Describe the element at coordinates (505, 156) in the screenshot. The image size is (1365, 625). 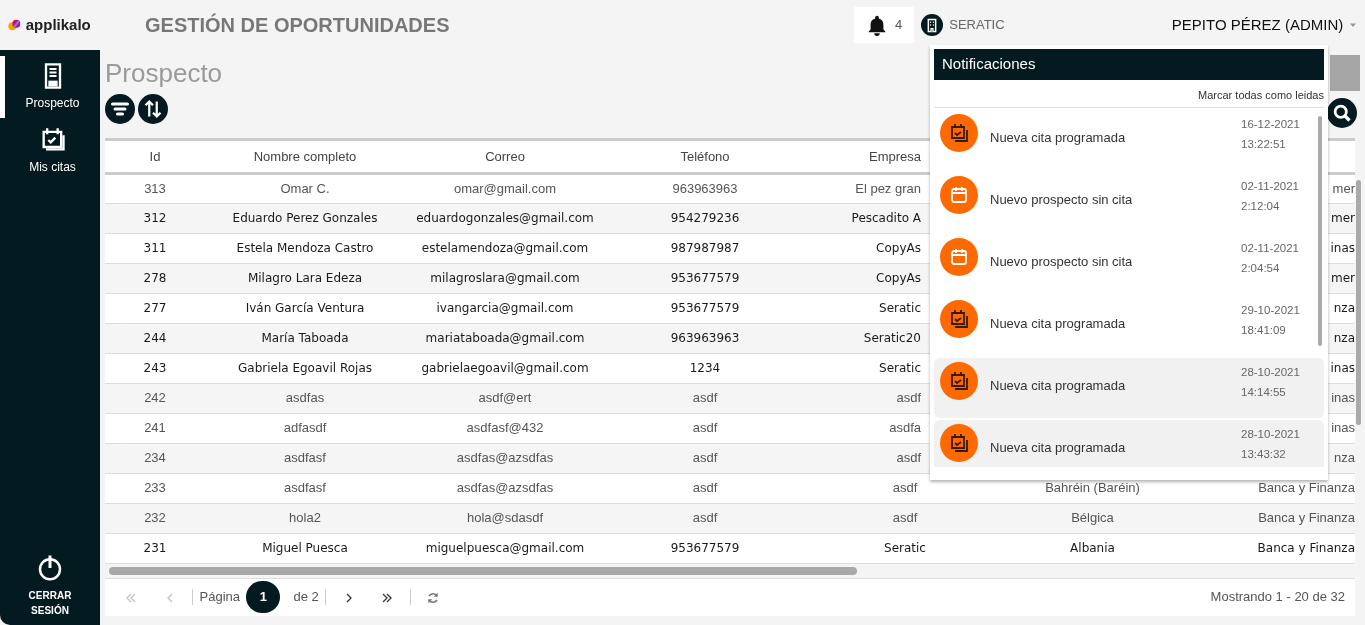
I see `column-header: Correo` at that location.